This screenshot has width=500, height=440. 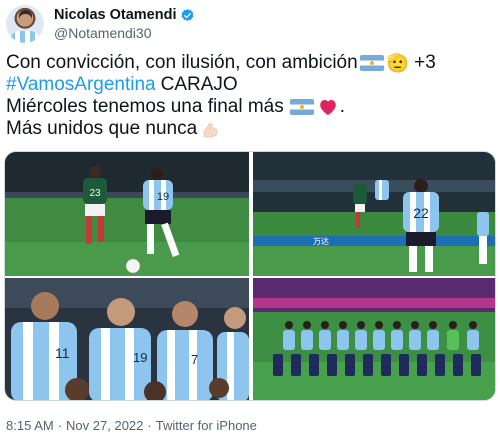 I want to click on tweet-source: Twitter for iPhone, so click(x=206, y=425).